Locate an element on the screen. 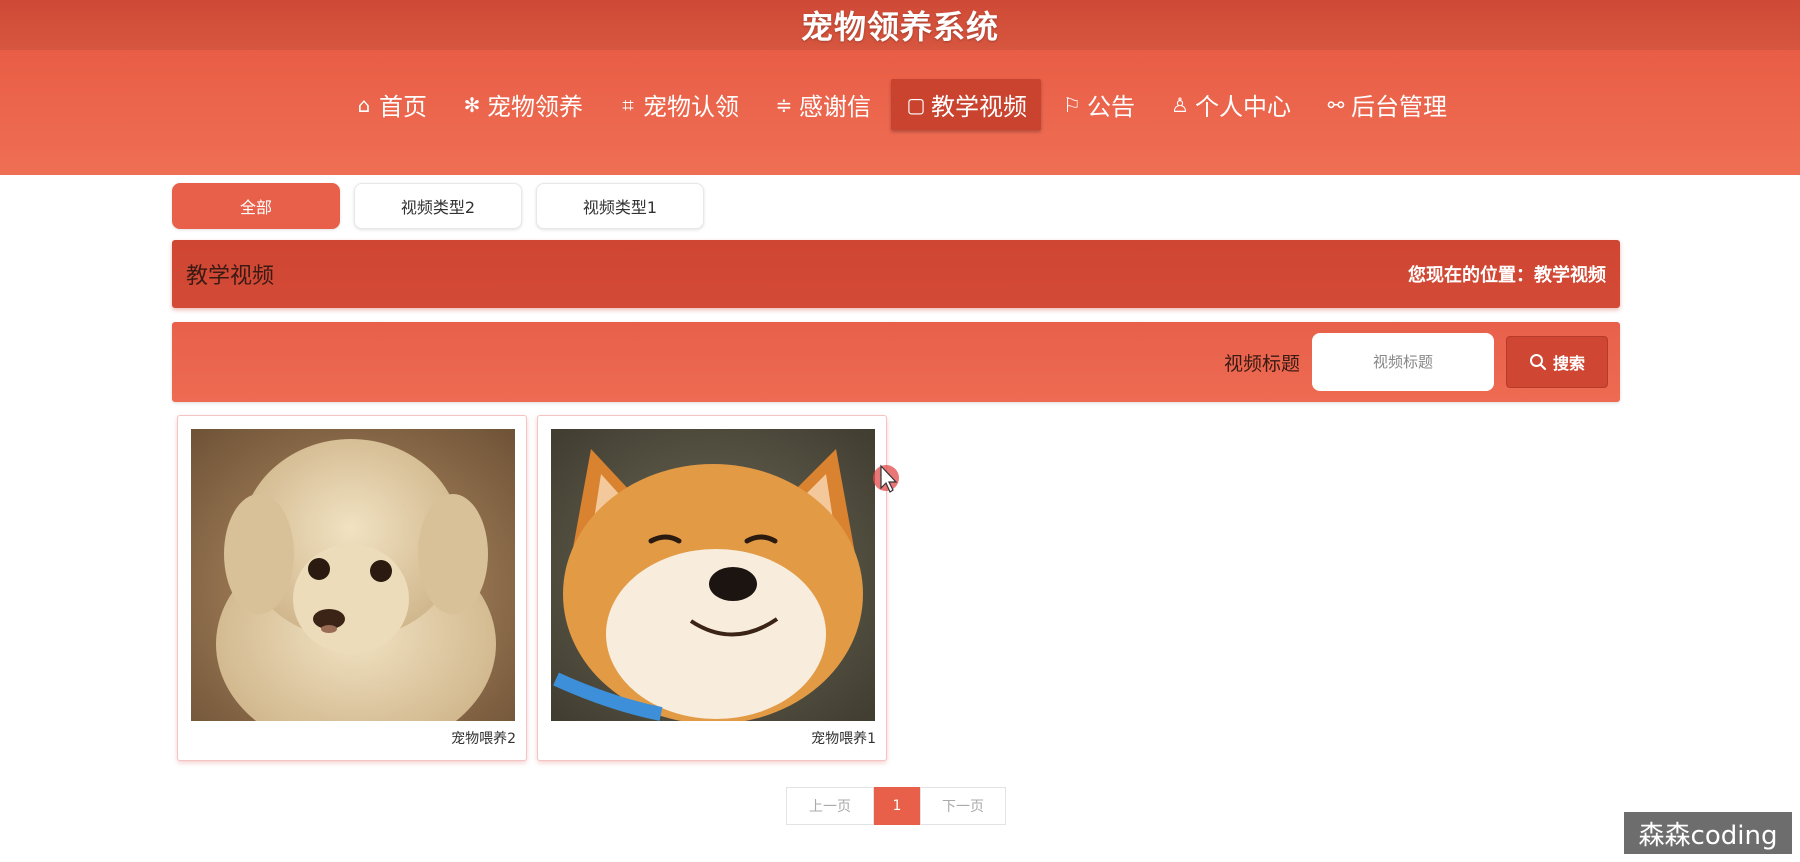 The width and height of the screenshot is (1800, 862). video-card: 宠物喂养2 is located at coordinates (352, 588).